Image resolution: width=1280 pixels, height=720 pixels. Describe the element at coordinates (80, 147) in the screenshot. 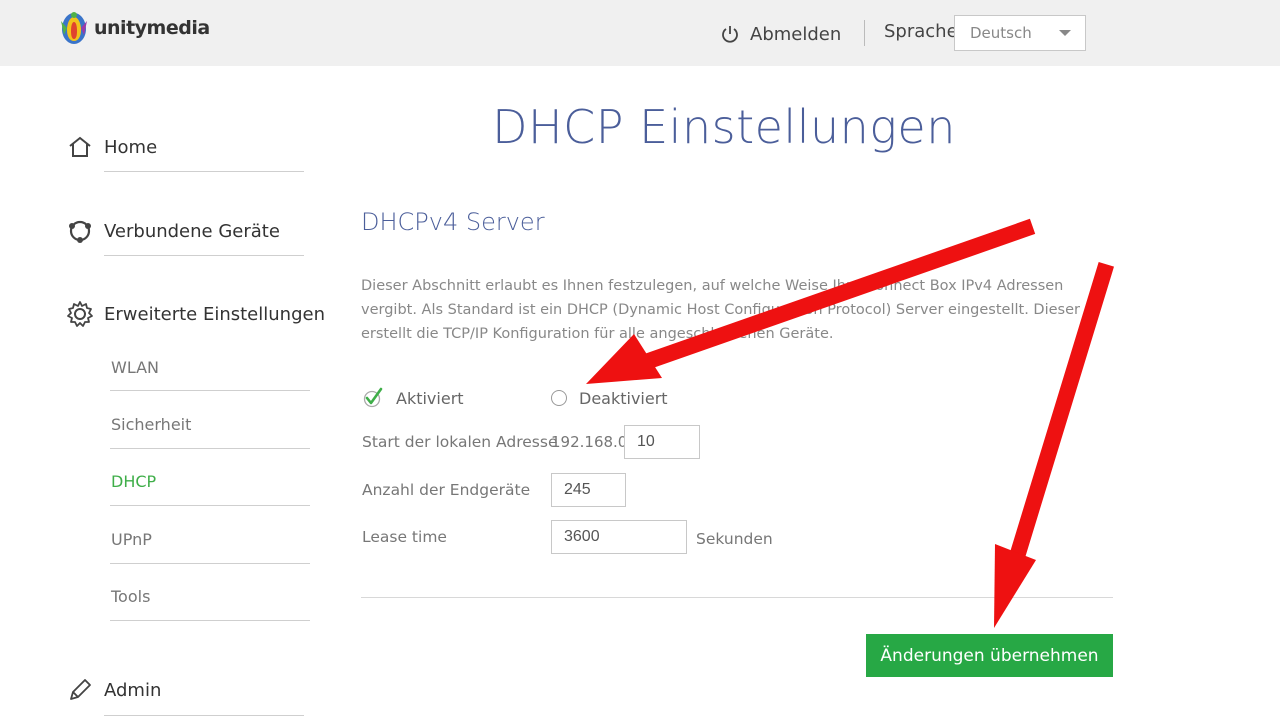

I see `home-icon` at that location.